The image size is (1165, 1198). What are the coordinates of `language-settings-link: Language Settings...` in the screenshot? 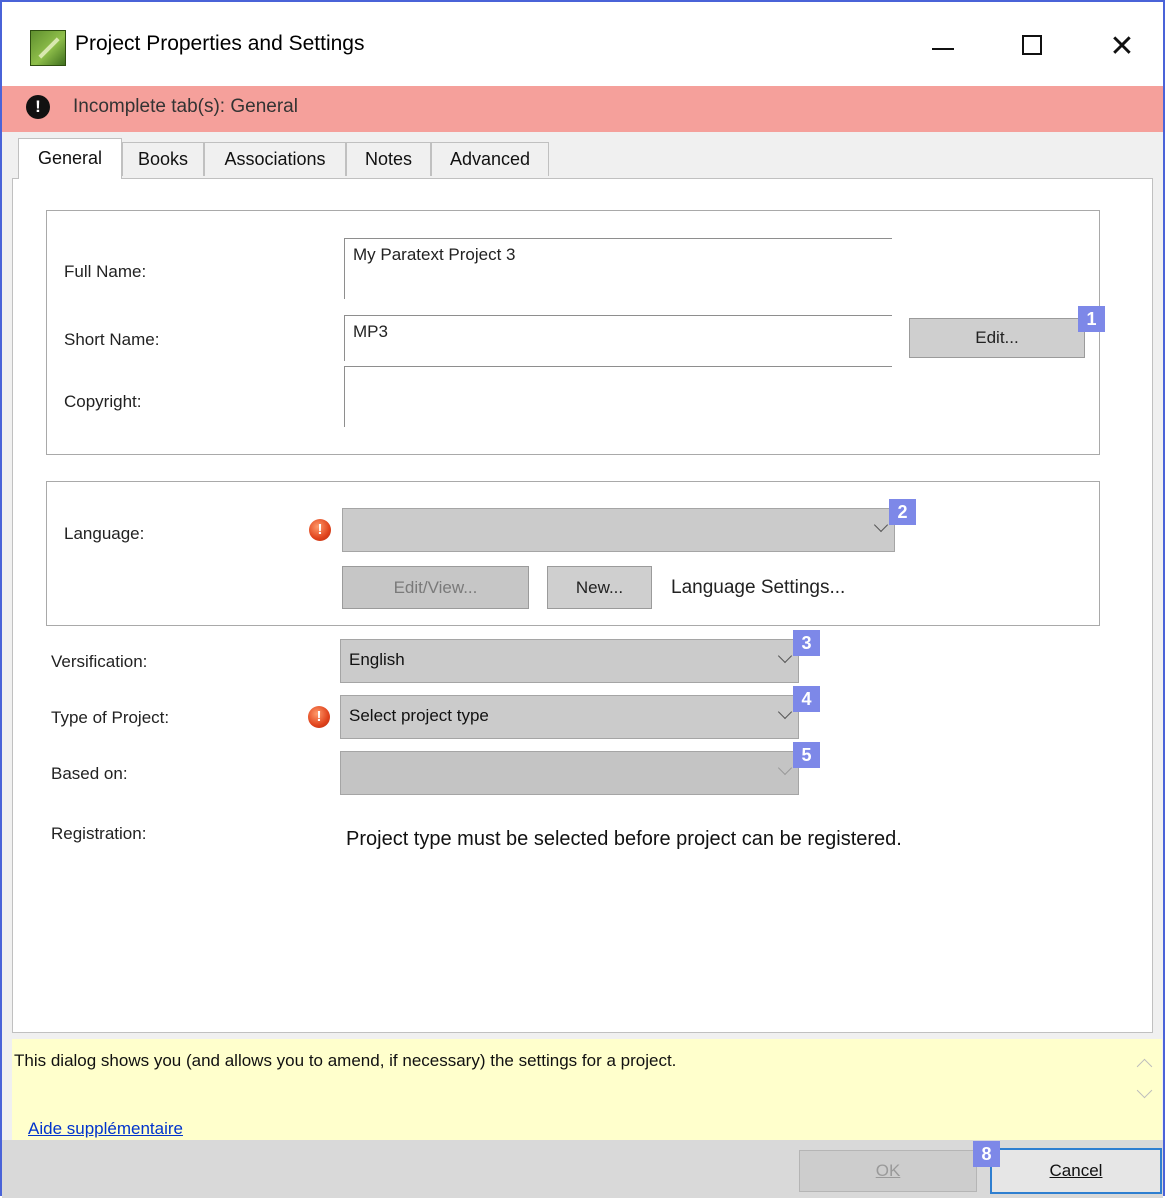 It's located at (758, 588).